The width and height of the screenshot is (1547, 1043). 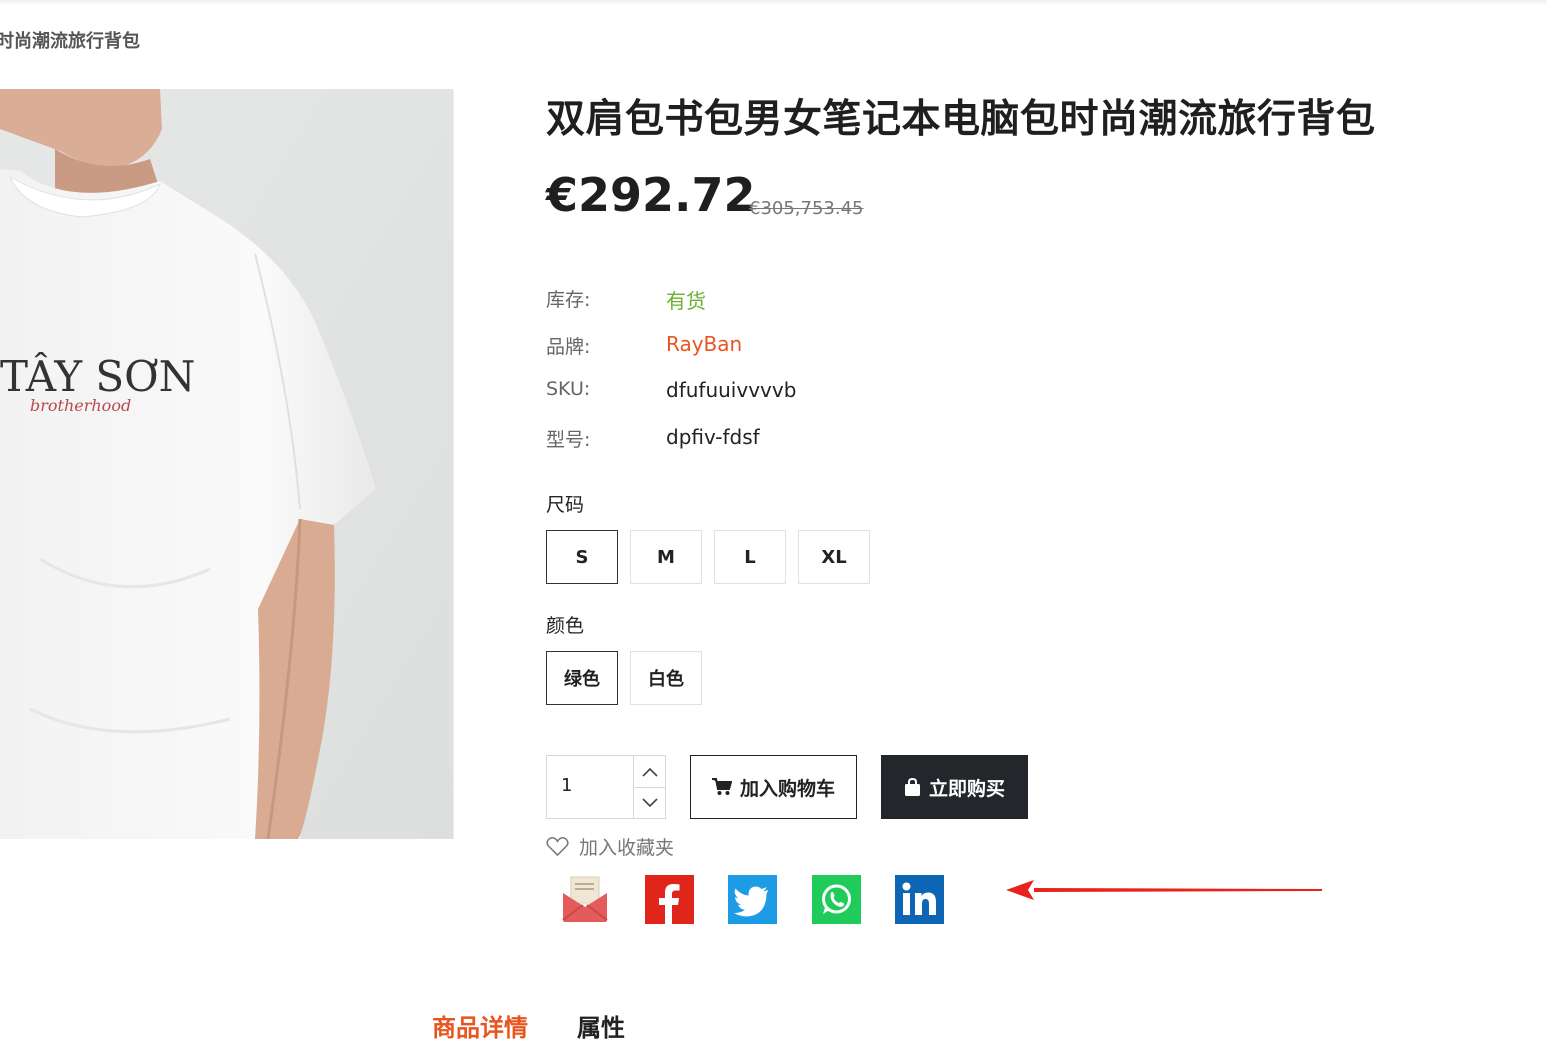 What do you see at coordinates (704, 344) in the screenshot?
I see `brand-value: RayBan` at bounding box center [704, 344].